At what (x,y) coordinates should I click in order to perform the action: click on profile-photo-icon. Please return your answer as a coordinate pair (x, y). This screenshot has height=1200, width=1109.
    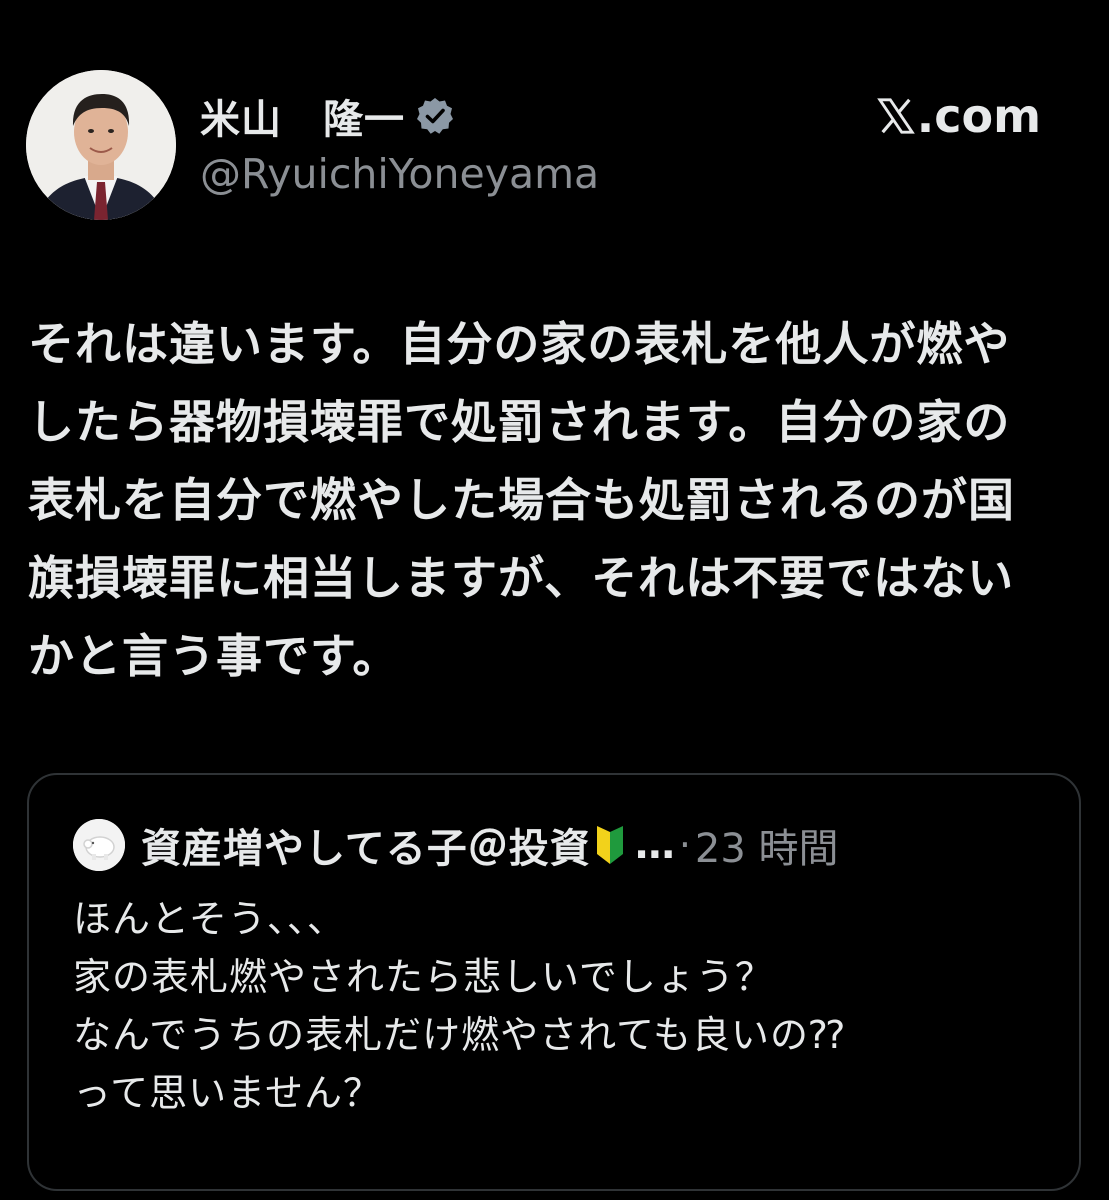
    Looking at the image, I should click on (101, 145).